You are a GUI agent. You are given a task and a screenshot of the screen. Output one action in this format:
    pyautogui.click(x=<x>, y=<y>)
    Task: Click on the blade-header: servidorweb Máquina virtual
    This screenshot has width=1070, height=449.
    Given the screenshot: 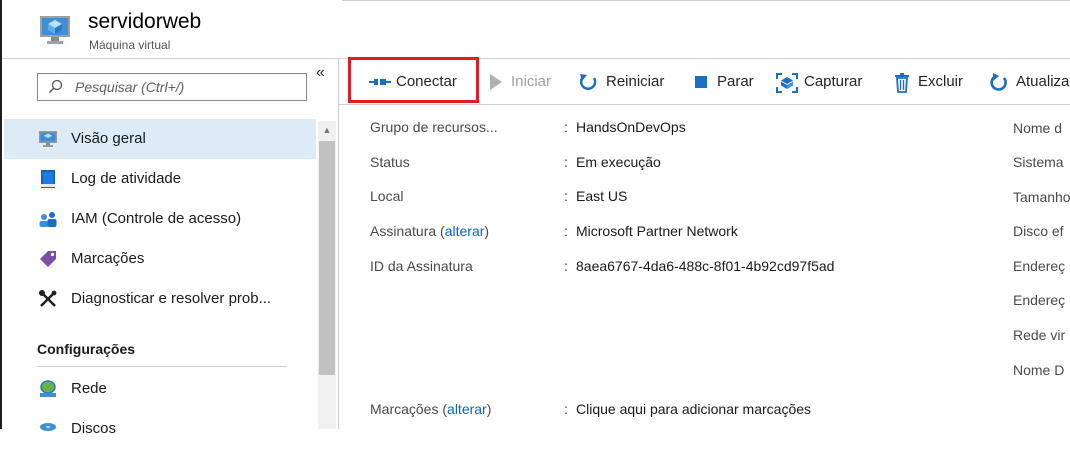 What is the action you would take?
    pyautogui.click(x=536, y=29)
    